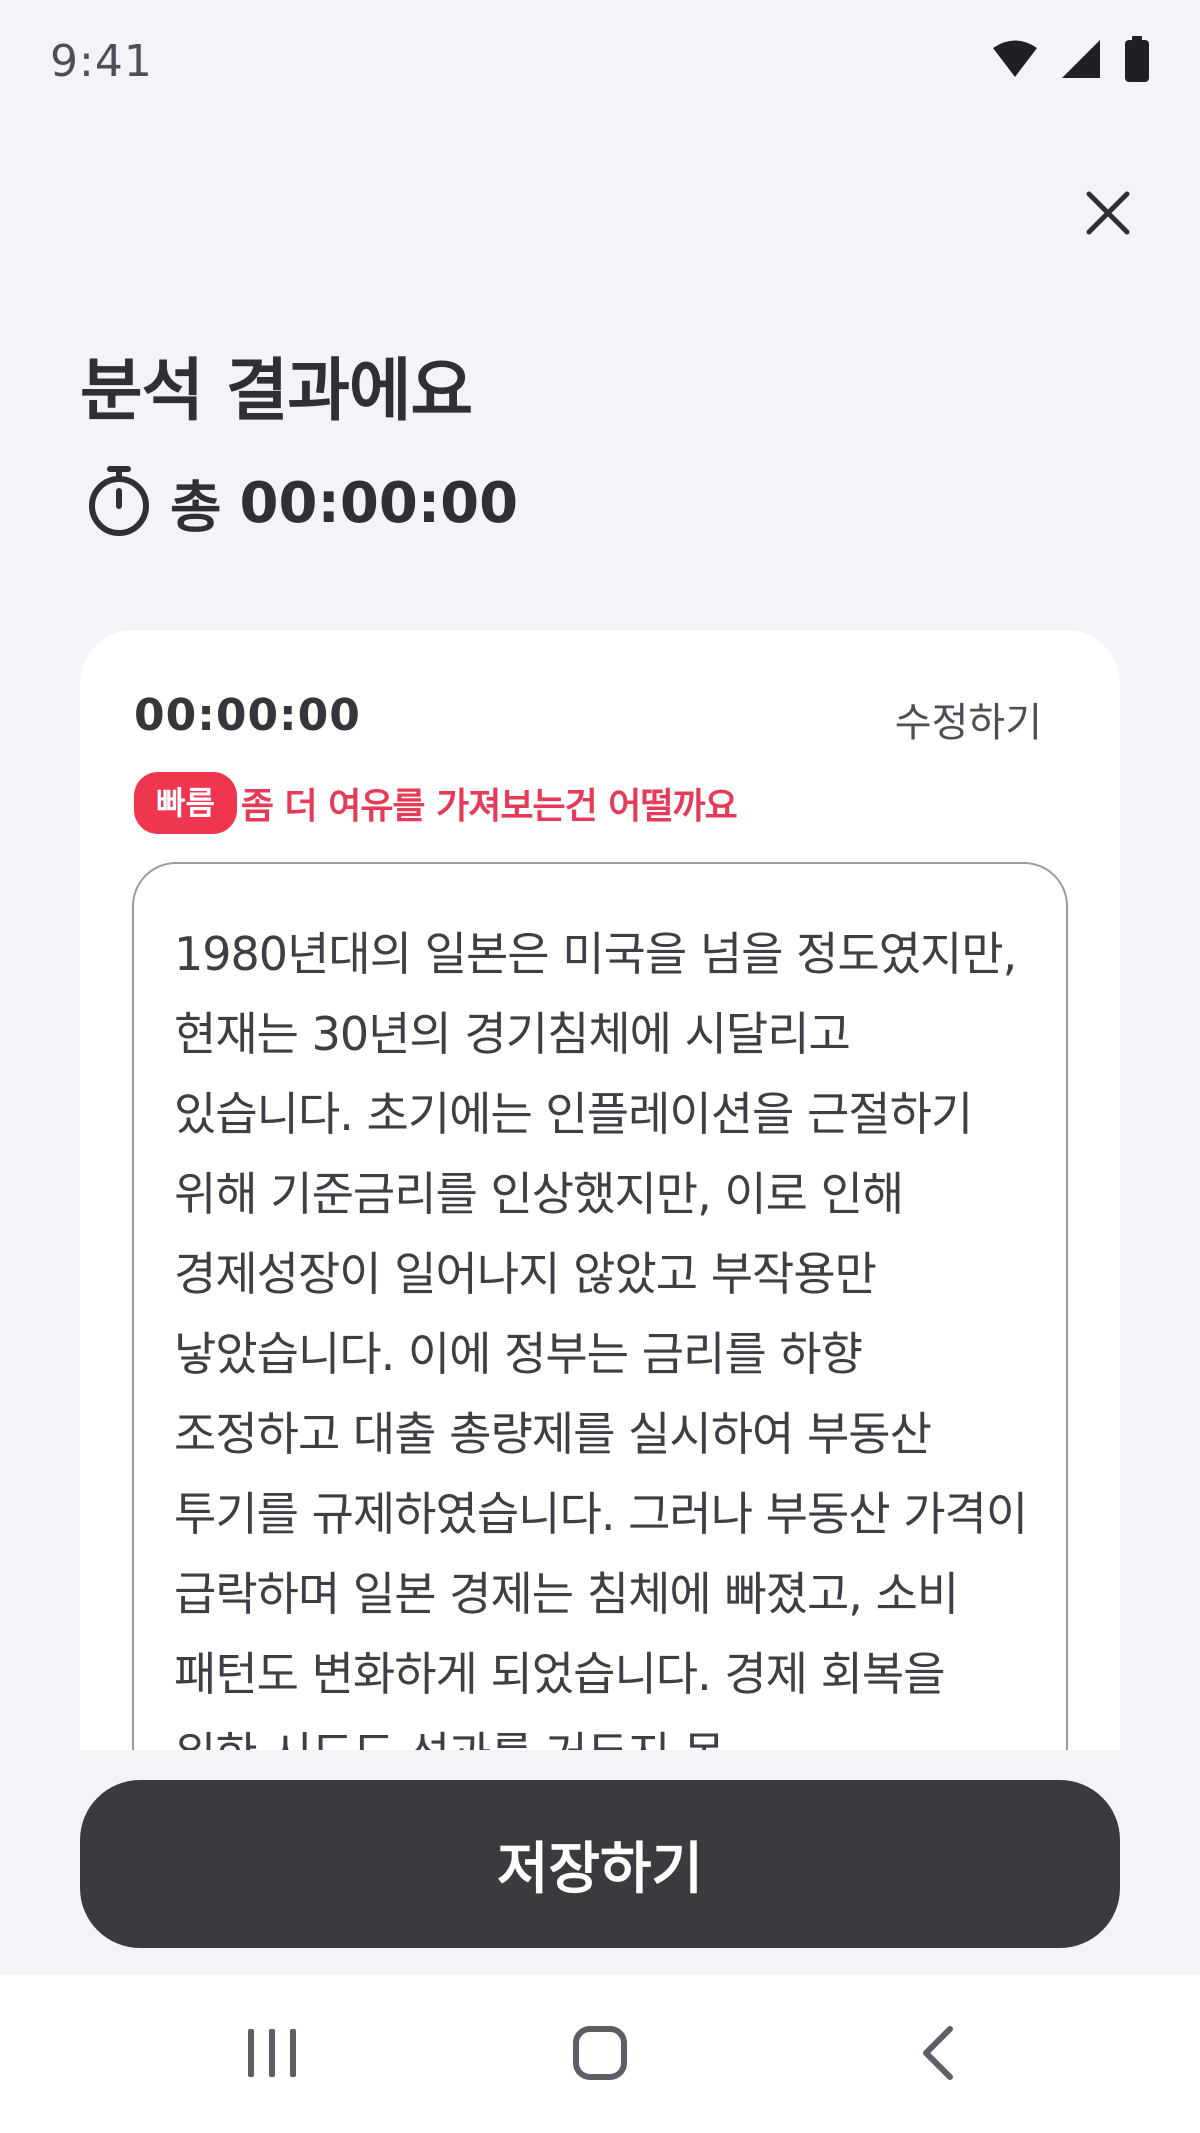 This screenshot has width=1200, height=2133. I want to click on speed-feedback: 빠름 좀 더 여유를 가져보는건 어떨까요, so click(436, 803).